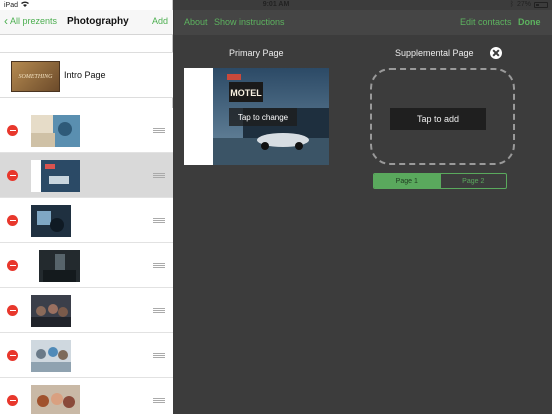 The height and width of the screenshot is (414, 552). What do you see at coordinates (34, 21) in the screenshot?
I see `back-label: All prezents` at bounding box center [34, 21].